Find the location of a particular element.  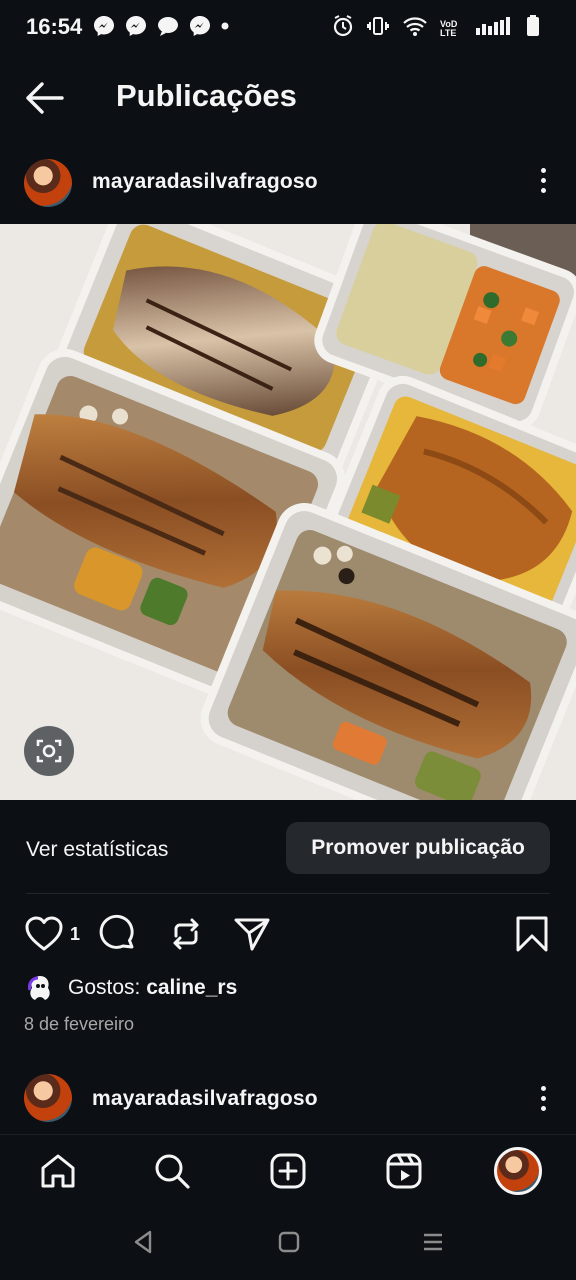

system-navigation-bar is located at coordinates (288, 1243).